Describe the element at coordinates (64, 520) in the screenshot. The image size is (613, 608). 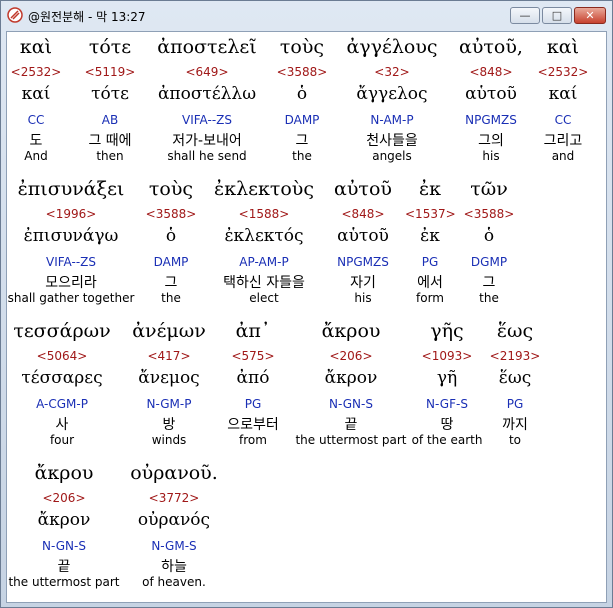
I see `lexical-form: ἄκρον` at that location.